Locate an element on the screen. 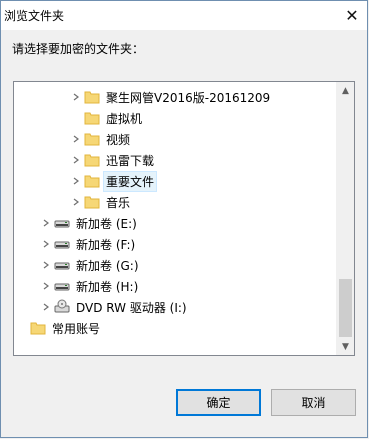 This screenshot has width=369, height=439. tree-item: 新加卷 (E:) is located at coordinates (88, 223).